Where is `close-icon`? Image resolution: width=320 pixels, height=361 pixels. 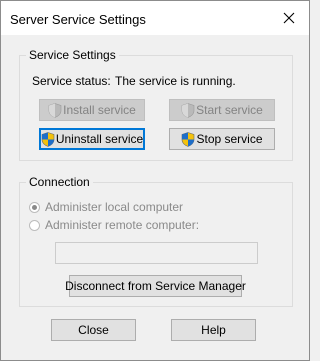 close-icon is located at coordinates (289, 18).